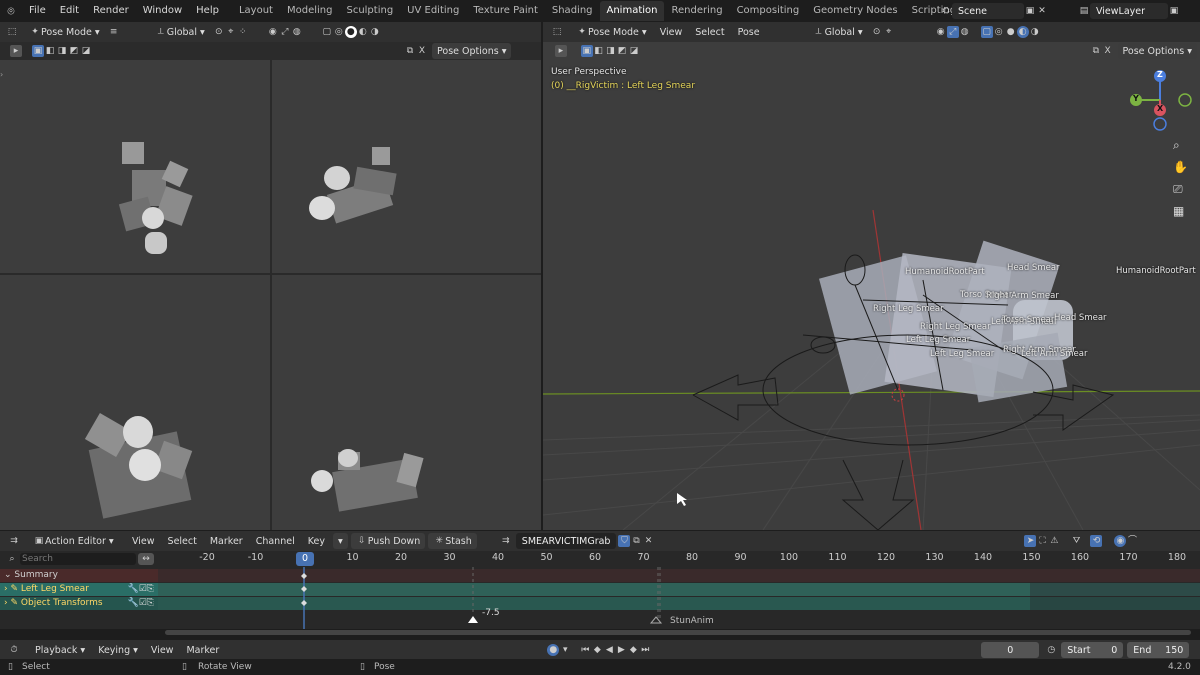 The height and width of the screenshot is (675, 1200). What do you see at coordinates (1076, 541) in the screenshot?
I see `filter-icon: ⛛` at bounding box center [1076, 541].